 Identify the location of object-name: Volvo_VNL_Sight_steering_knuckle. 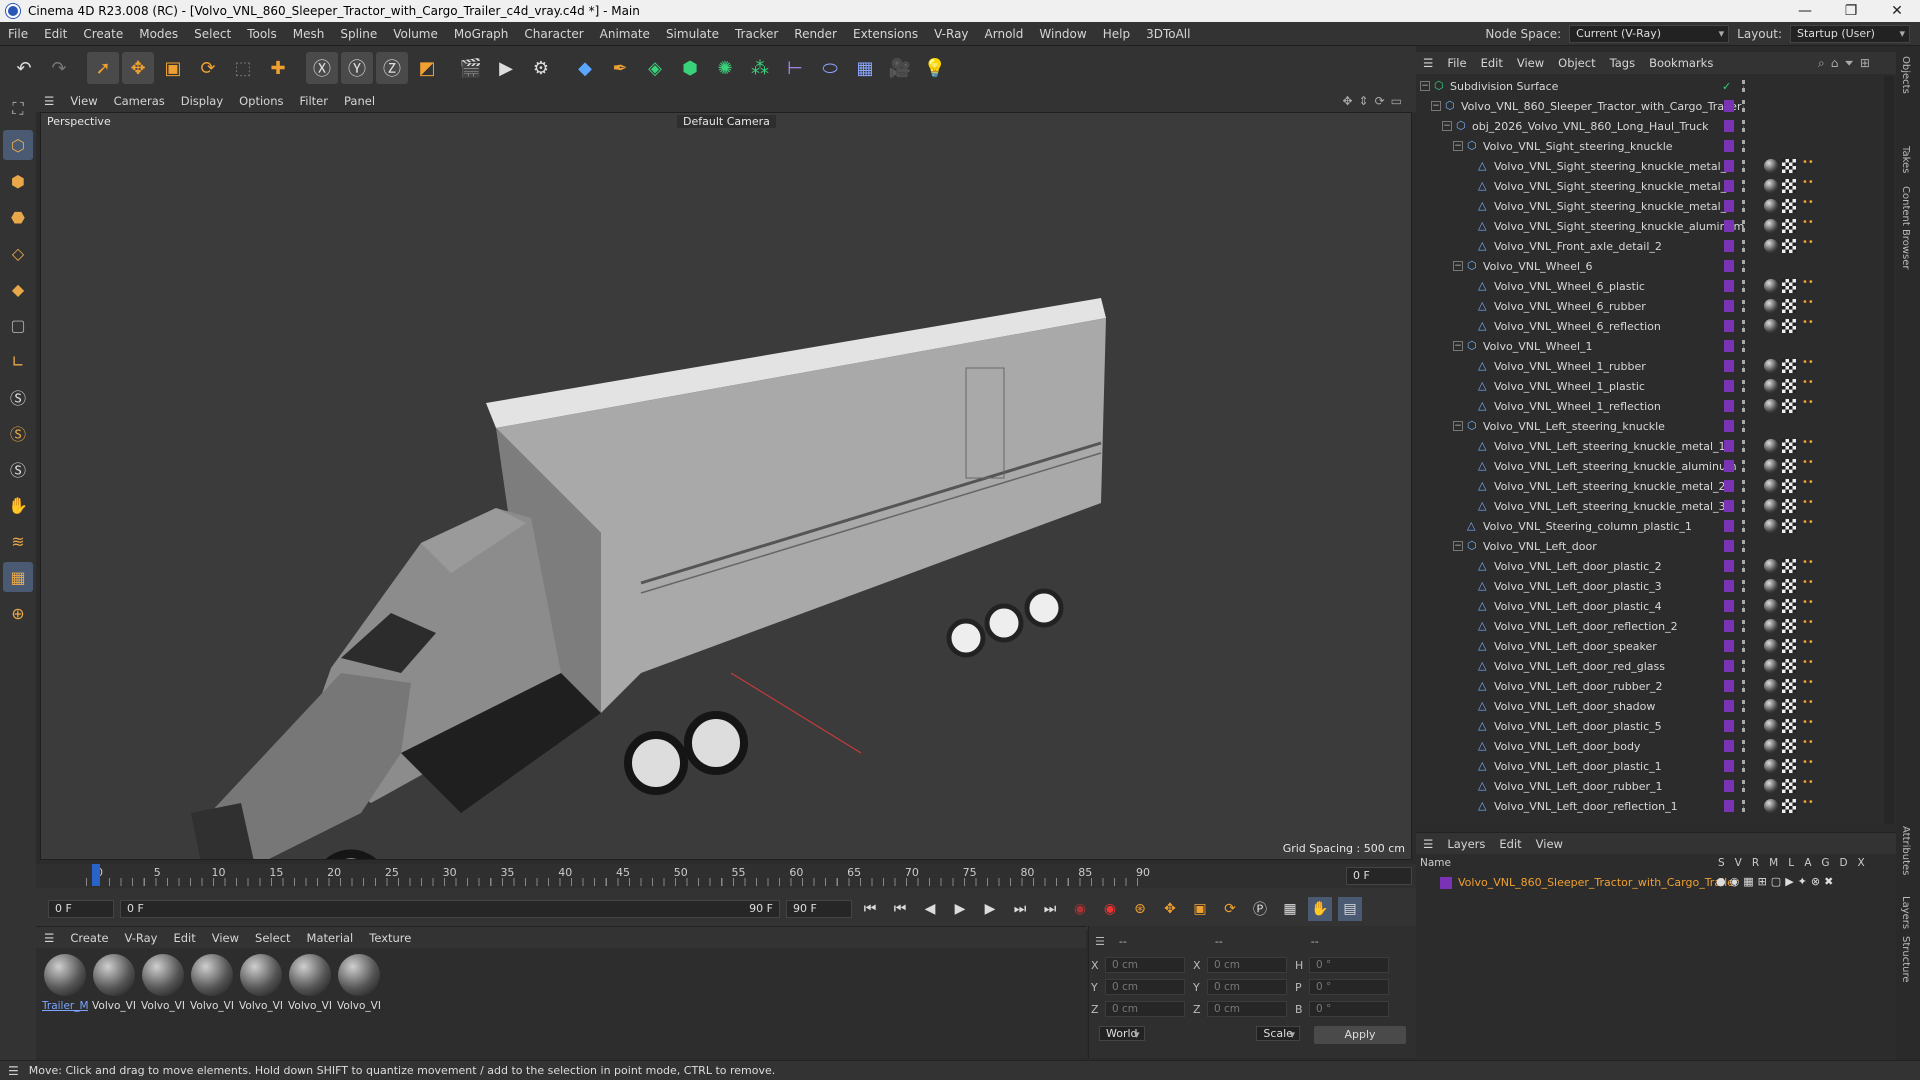
(1578, 146).